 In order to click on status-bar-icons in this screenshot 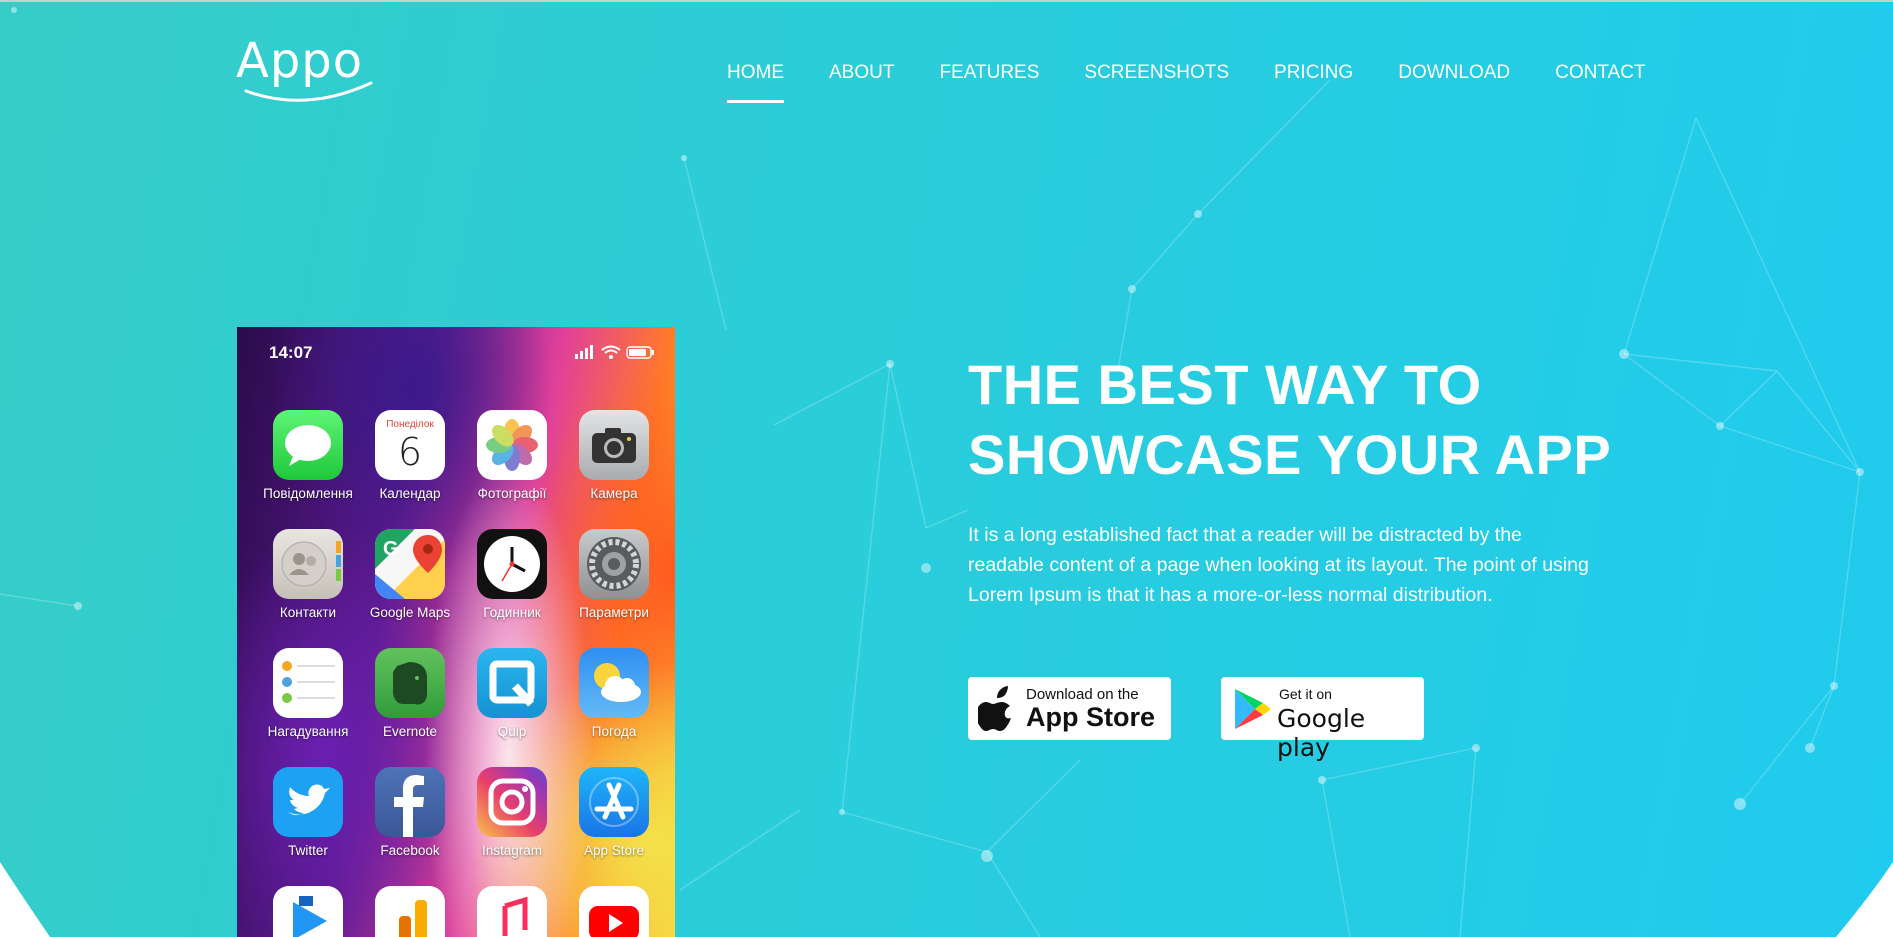, I will do `click(614, 352)`.